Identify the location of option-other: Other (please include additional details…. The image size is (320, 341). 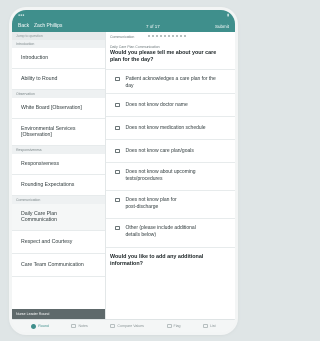
(170, 233).